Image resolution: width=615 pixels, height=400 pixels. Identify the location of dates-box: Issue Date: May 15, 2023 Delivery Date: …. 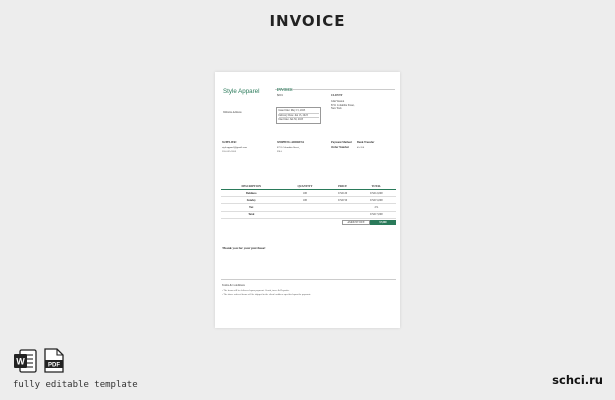
(298, 115).